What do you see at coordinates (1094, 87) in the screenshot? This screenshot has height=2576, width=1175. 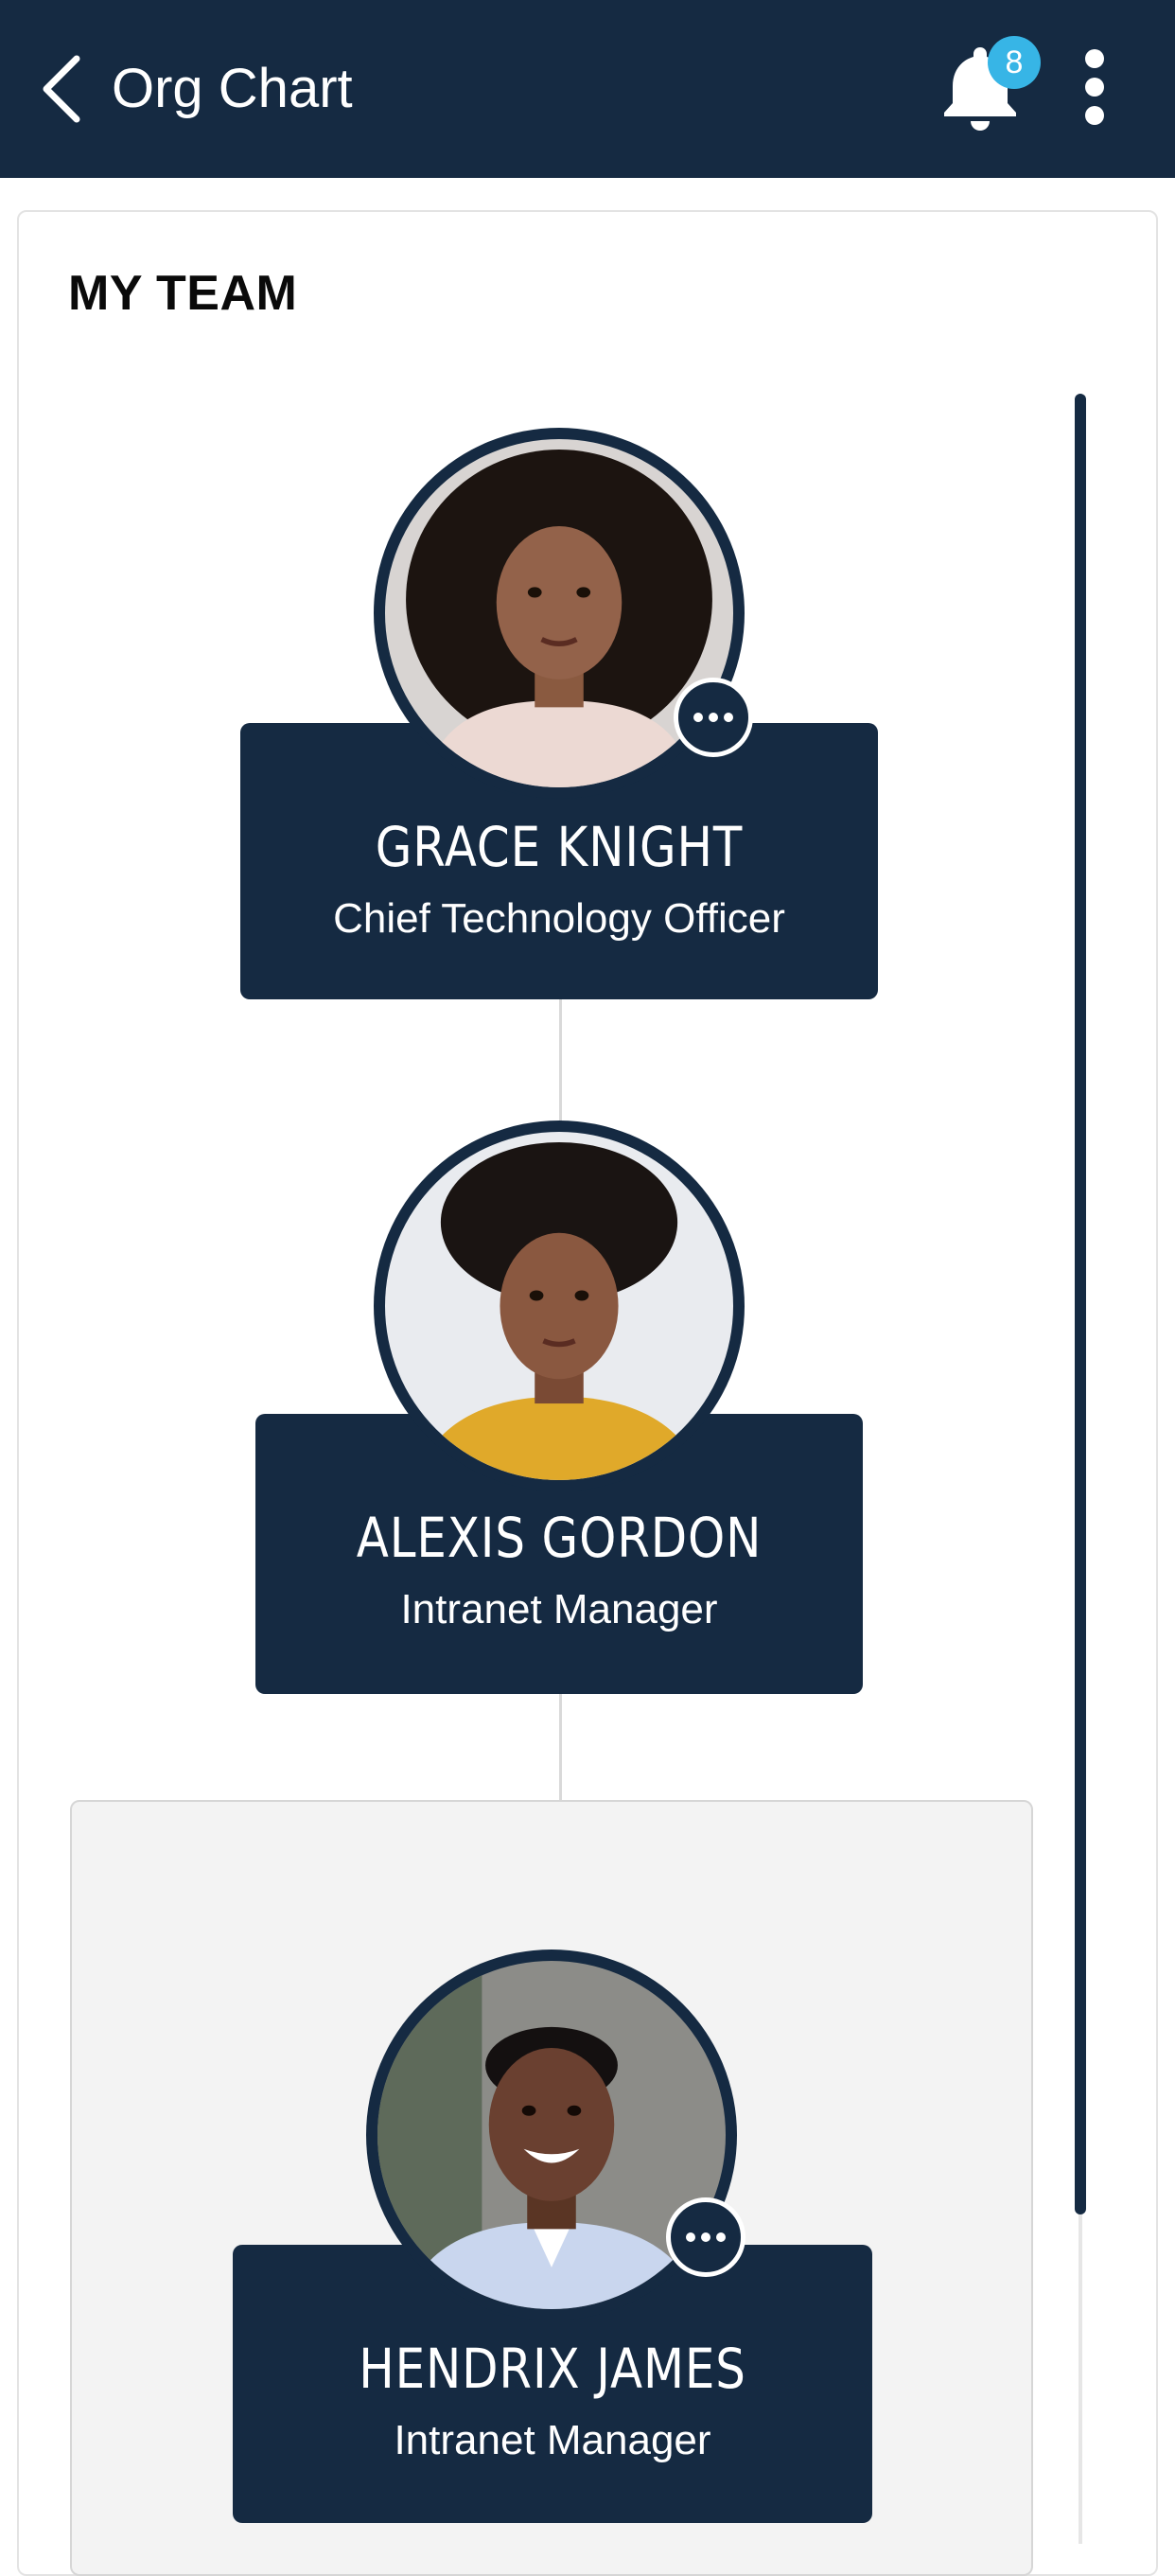 I see `more-options-button` at bounding box center [1094, 87].